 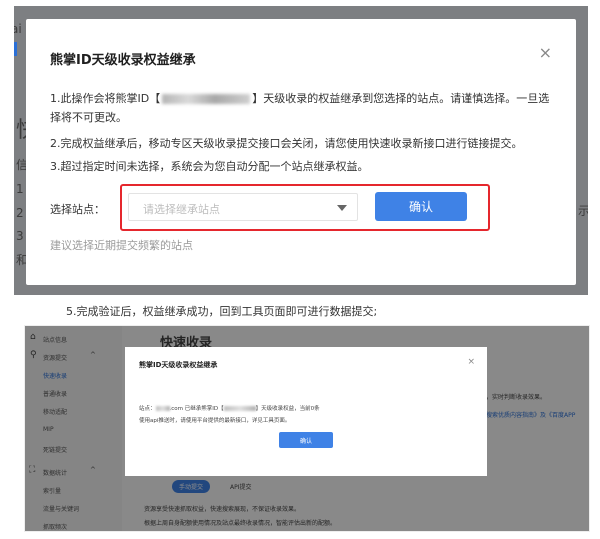 I want to click on caret-down-icon, so click(x=342, y=208).